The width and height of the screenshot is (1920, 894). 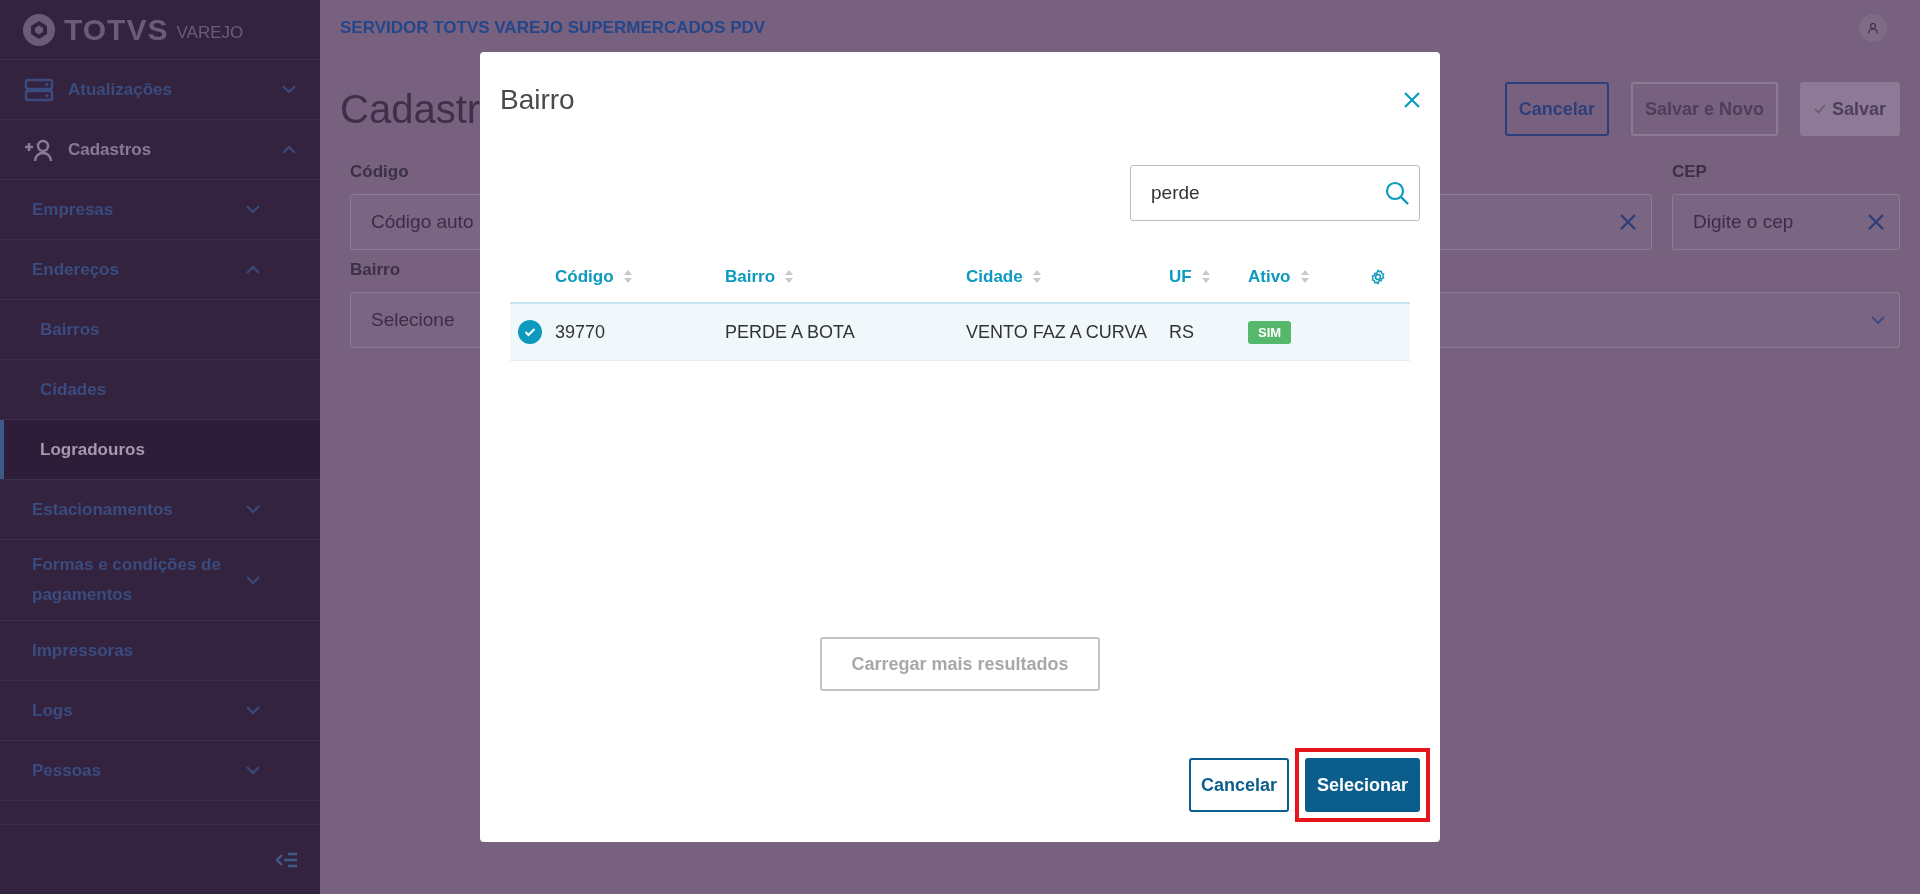 I want to click on table-cell-text: PERDE A BOTA, so click(x=790, y=332).